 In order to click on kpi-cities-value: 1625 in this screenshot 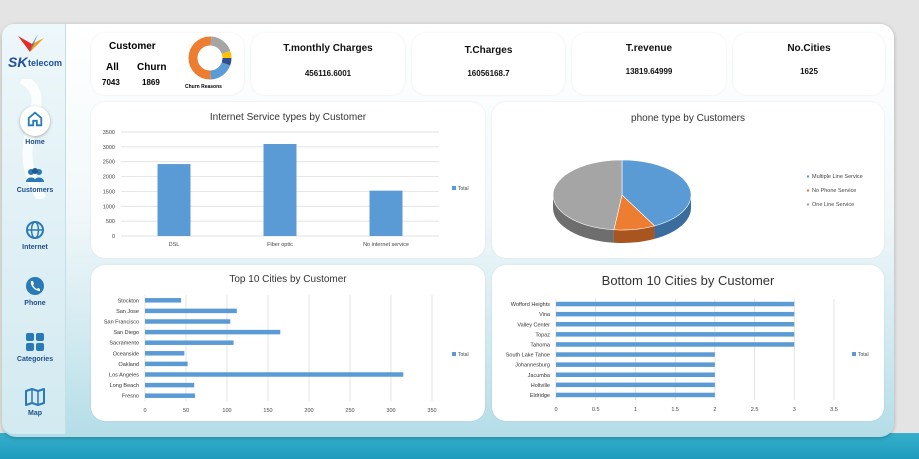, I will do `click(809, 71)`.